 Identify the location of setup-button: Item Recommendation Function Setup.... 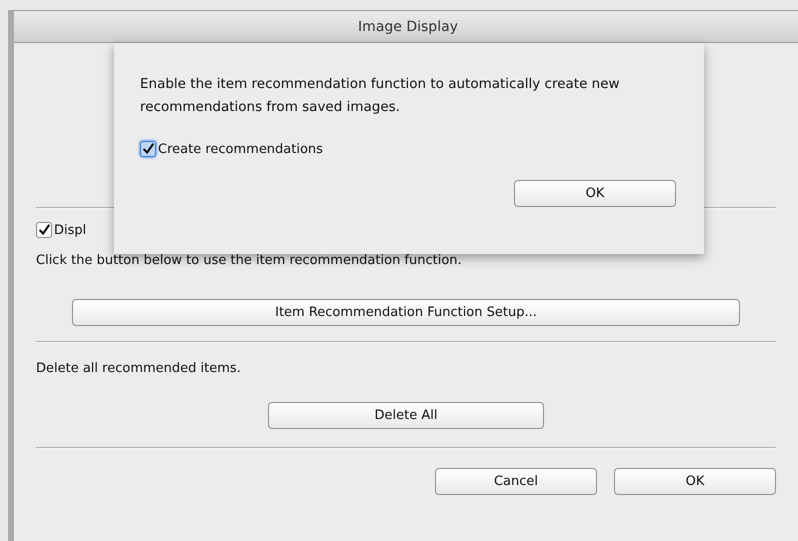
(406, 312).